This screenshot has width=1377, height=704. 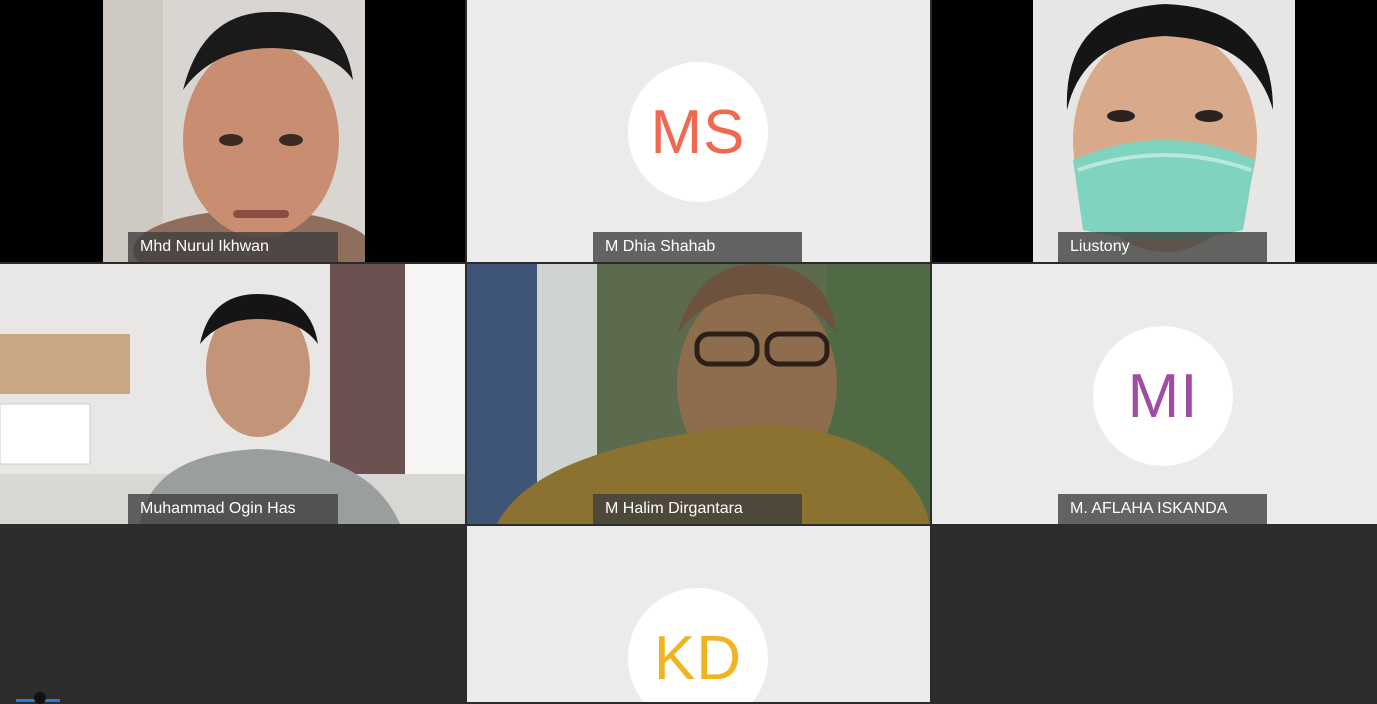 What do you see at coordinates (1162, 247) in the screenshot?
I see `participant-name-3: Liustony` at bounding box center [1162, 247].